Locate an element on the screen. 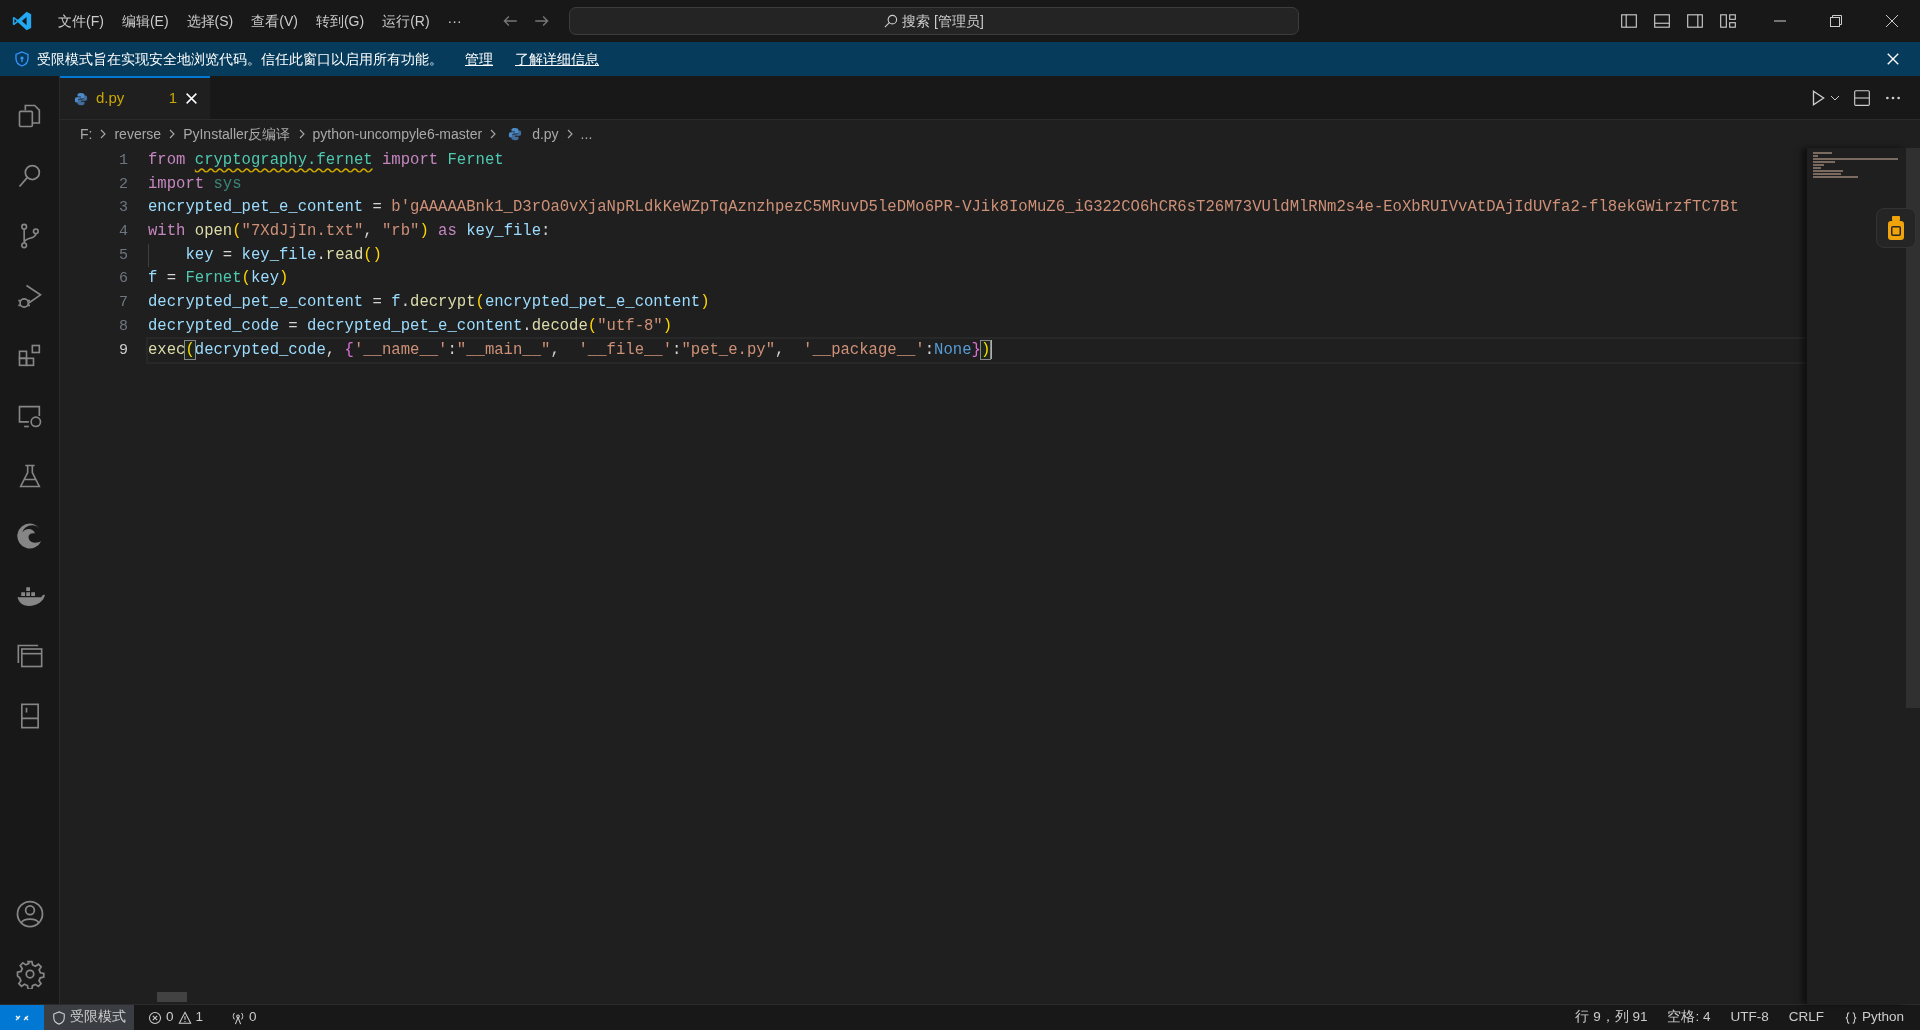  line-number: 1 is located at coordinates (123, 161).